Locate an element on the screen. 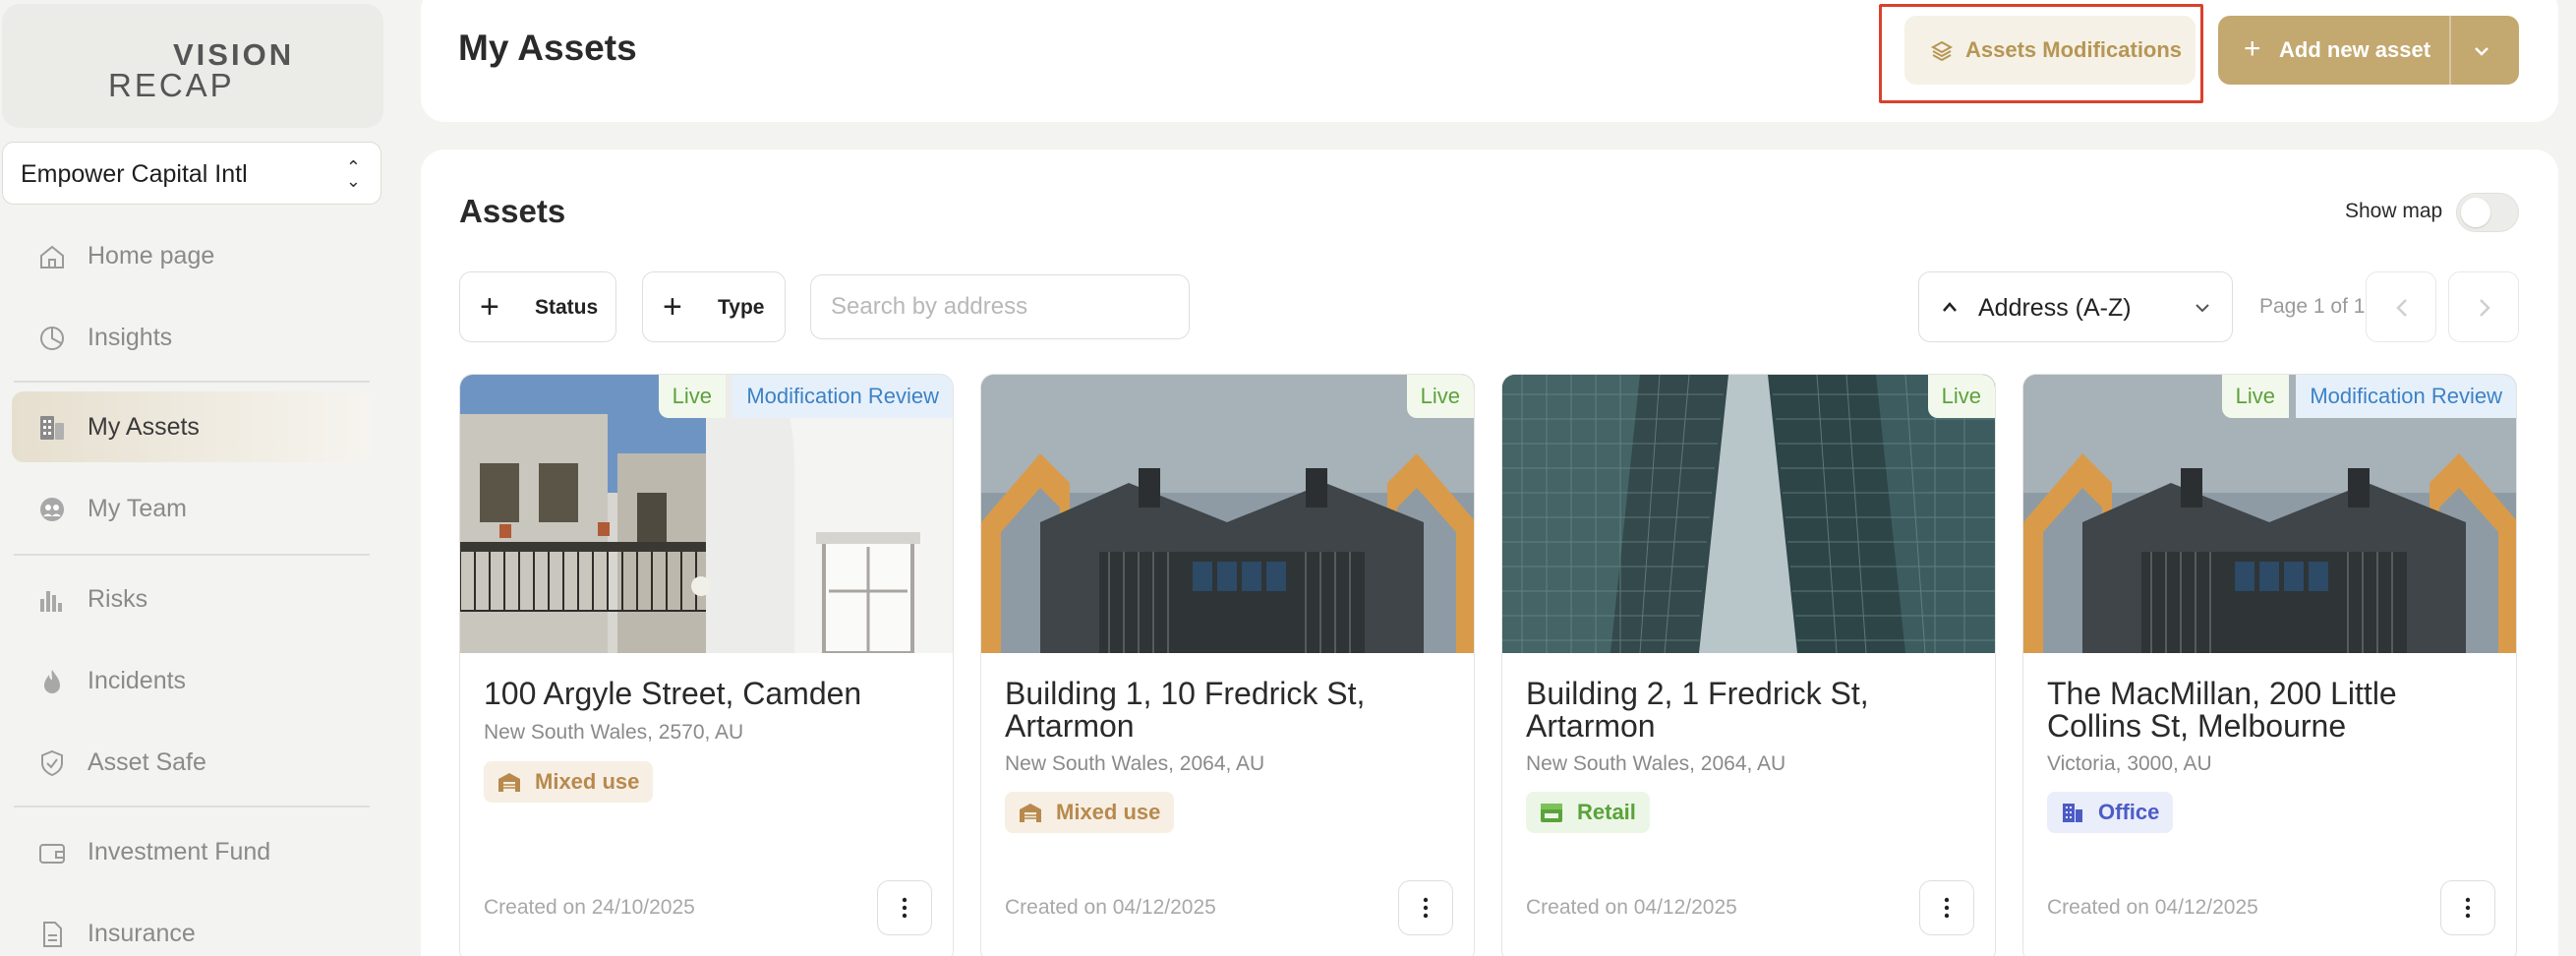  asset-type-chip: Retail is located at coordinates (1588, 812).